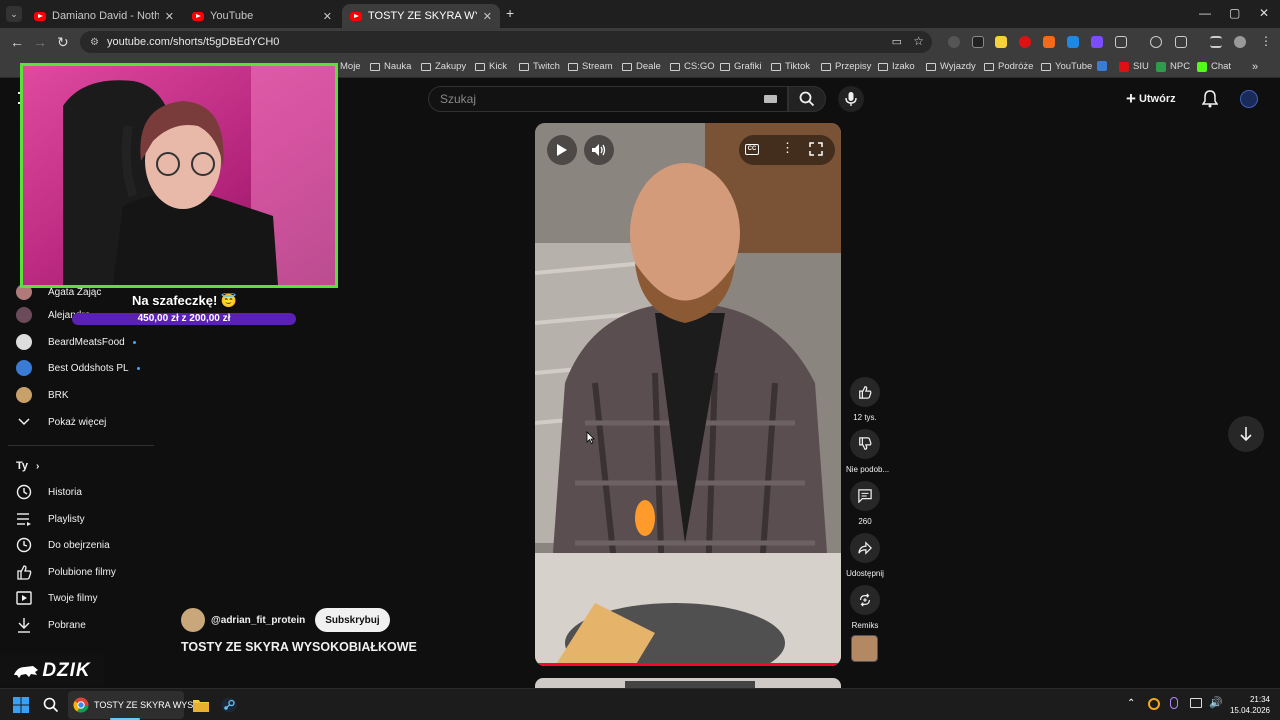 The image size is (1280, 720). Describe the element at coordinates (608, 99) in the screenshot. I see `search-input: Szukaj` at that location.